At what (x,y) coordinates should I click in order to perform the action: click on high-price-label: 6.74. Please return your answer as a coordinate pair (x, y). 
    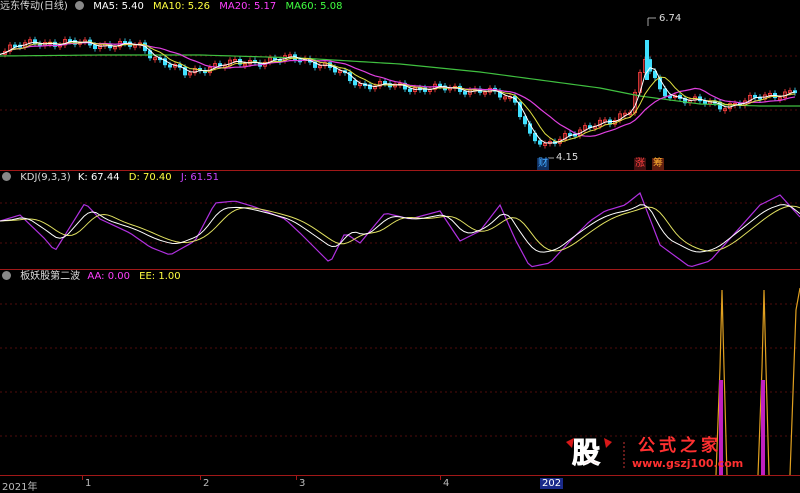
    Looking at the image, I should click on (670, 18).